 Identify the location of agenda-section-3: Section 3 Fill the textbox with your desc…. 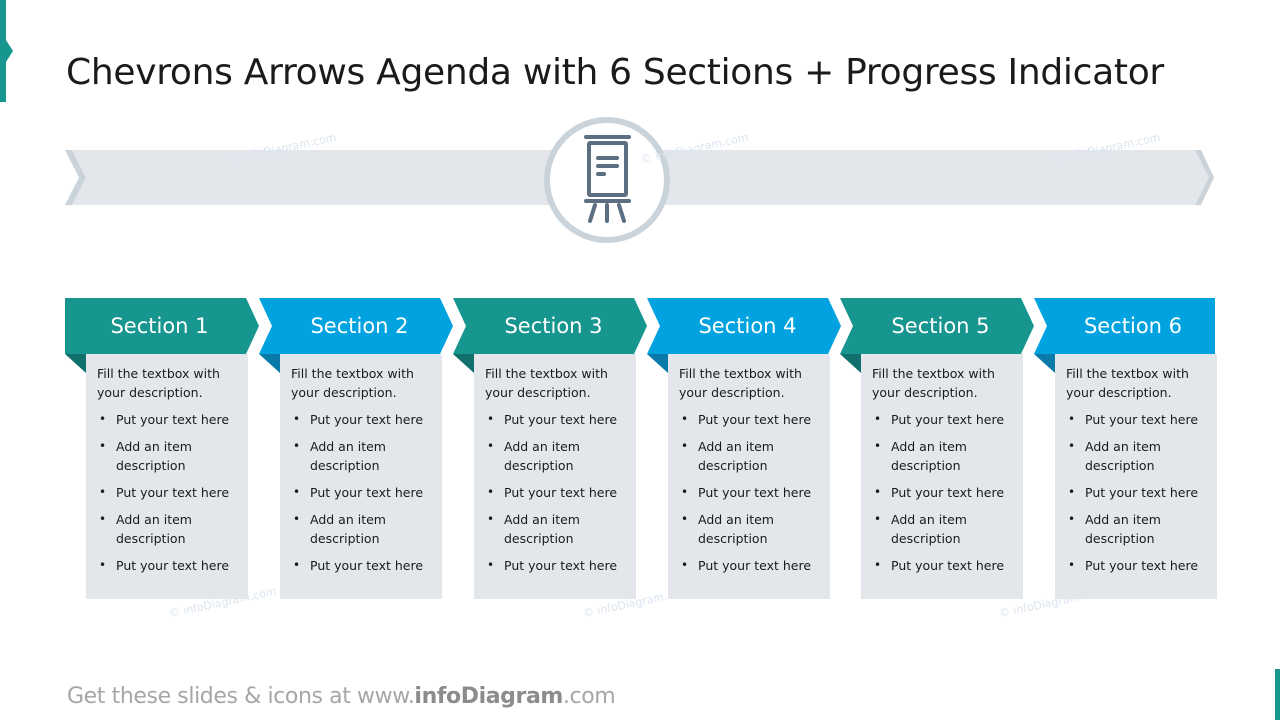
(560, 449).